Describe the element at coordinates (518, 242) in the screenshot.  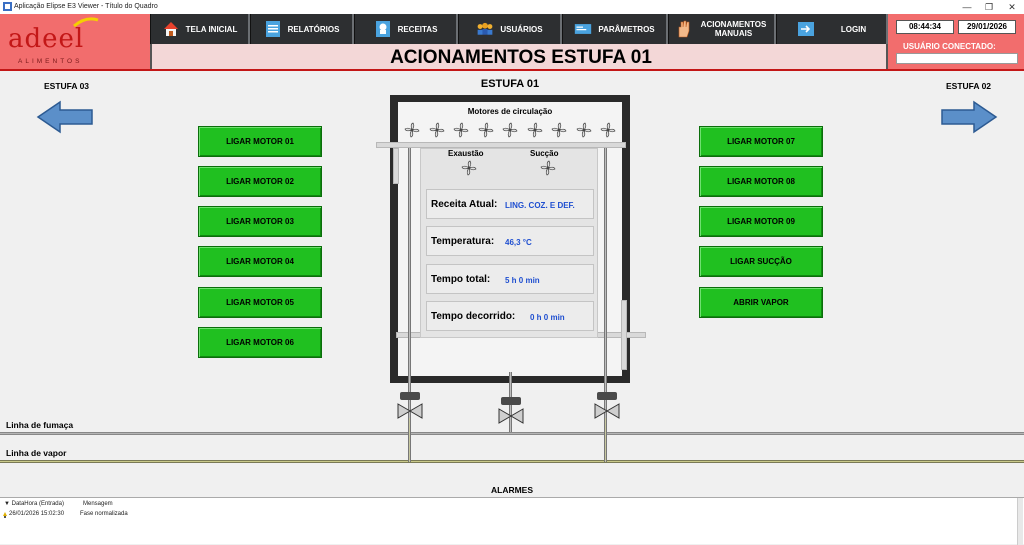
I see `temperature-value: 46,3 °C` at that location.